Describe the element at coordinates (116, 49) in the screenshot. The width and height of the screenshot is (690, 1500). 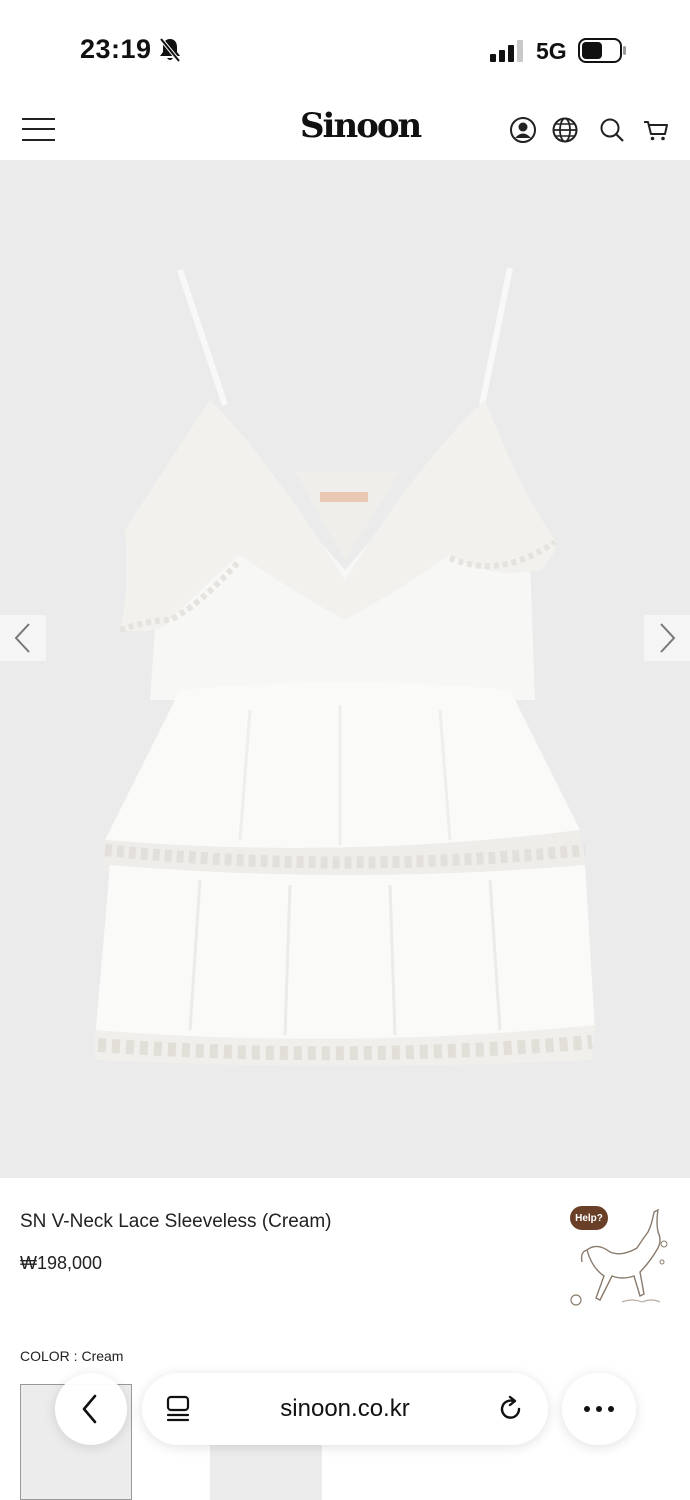
I see `status-time: 23:19` at that location.